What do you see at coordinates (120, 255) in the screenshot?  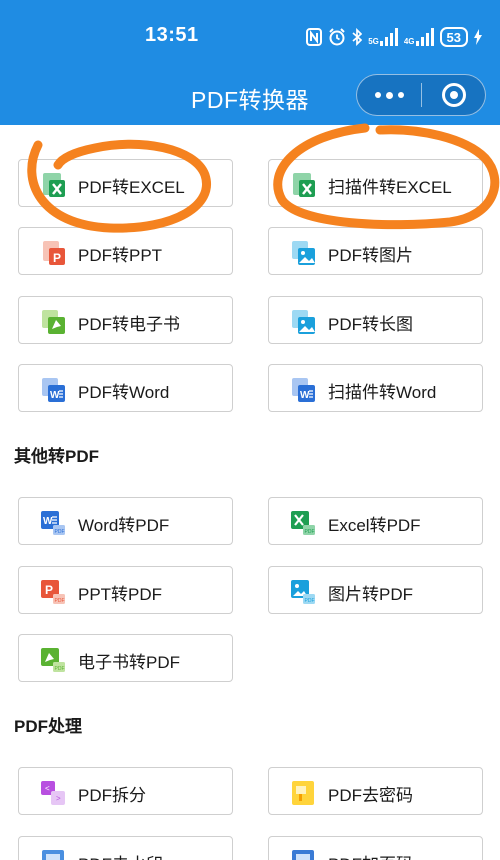 I see `tile-label: PDF转PPT` at bounding box center [120, 255].